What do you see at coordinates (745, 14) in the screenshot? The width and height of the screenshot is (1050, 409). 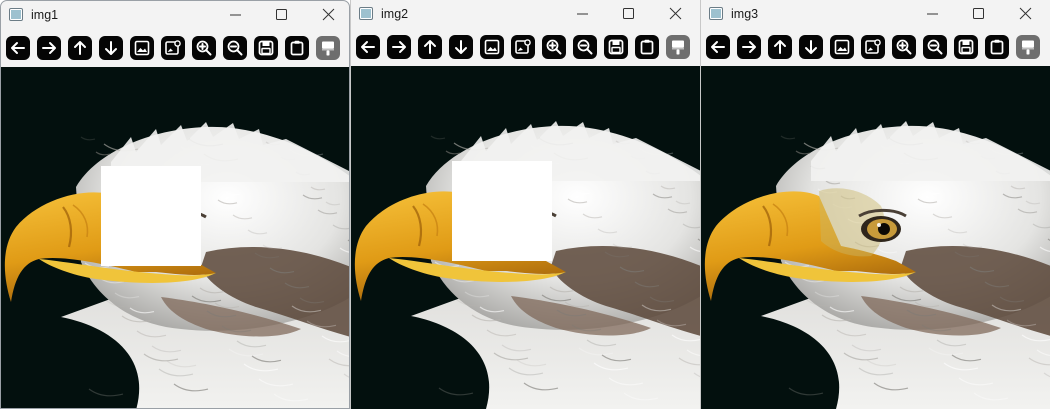 I see `window-title: img3` at bounding box center [745, 14].